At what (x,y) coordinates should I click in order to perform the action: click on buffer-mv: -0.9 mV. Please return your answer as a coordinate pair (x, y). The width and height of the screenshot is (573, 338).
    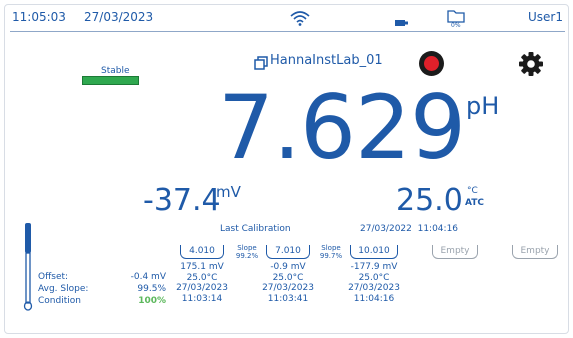
    Looking at the image, I should click on (288, 267).